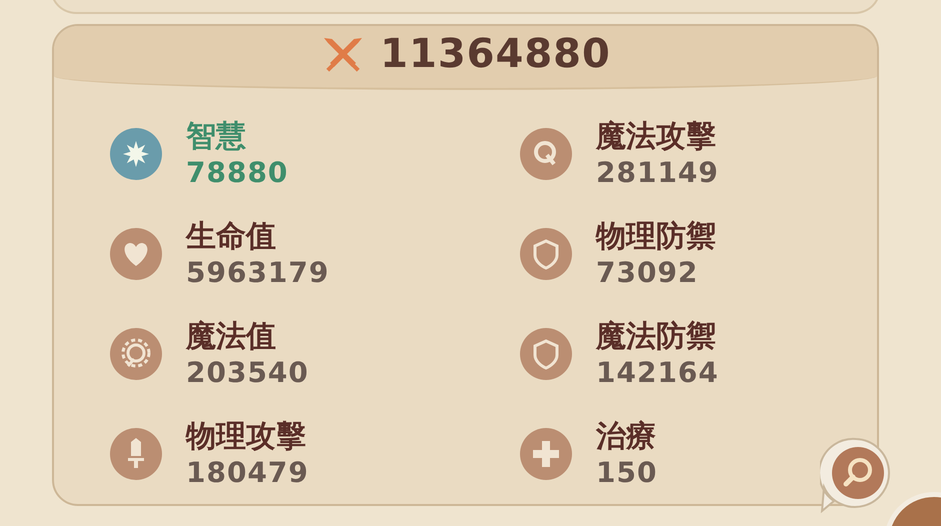 The image size is (941, 526). I want to click on stat-value: 180479, so click(247, 472).